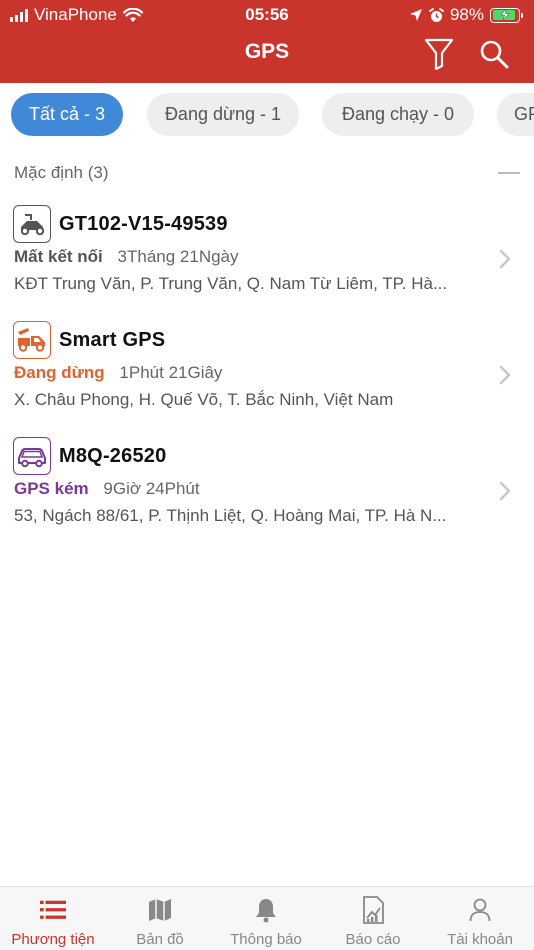 This screenshot has height=950, width=534. What do you see at coordinates (267, 174) in the screenshot?
I see `group-header: Mặc định (3)` at bounding box center [267, 174].